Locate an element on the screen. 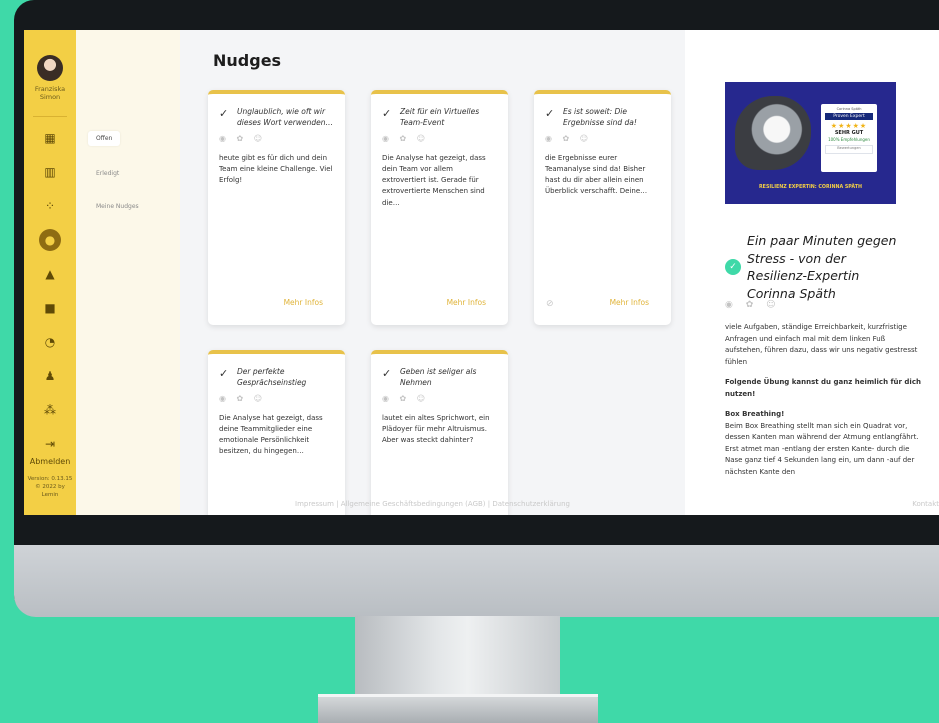 This screenshot has height=723, width=939. version-info: Version: 0.13.15 © 2022 by Lemin is located at coordinates (50, 486).